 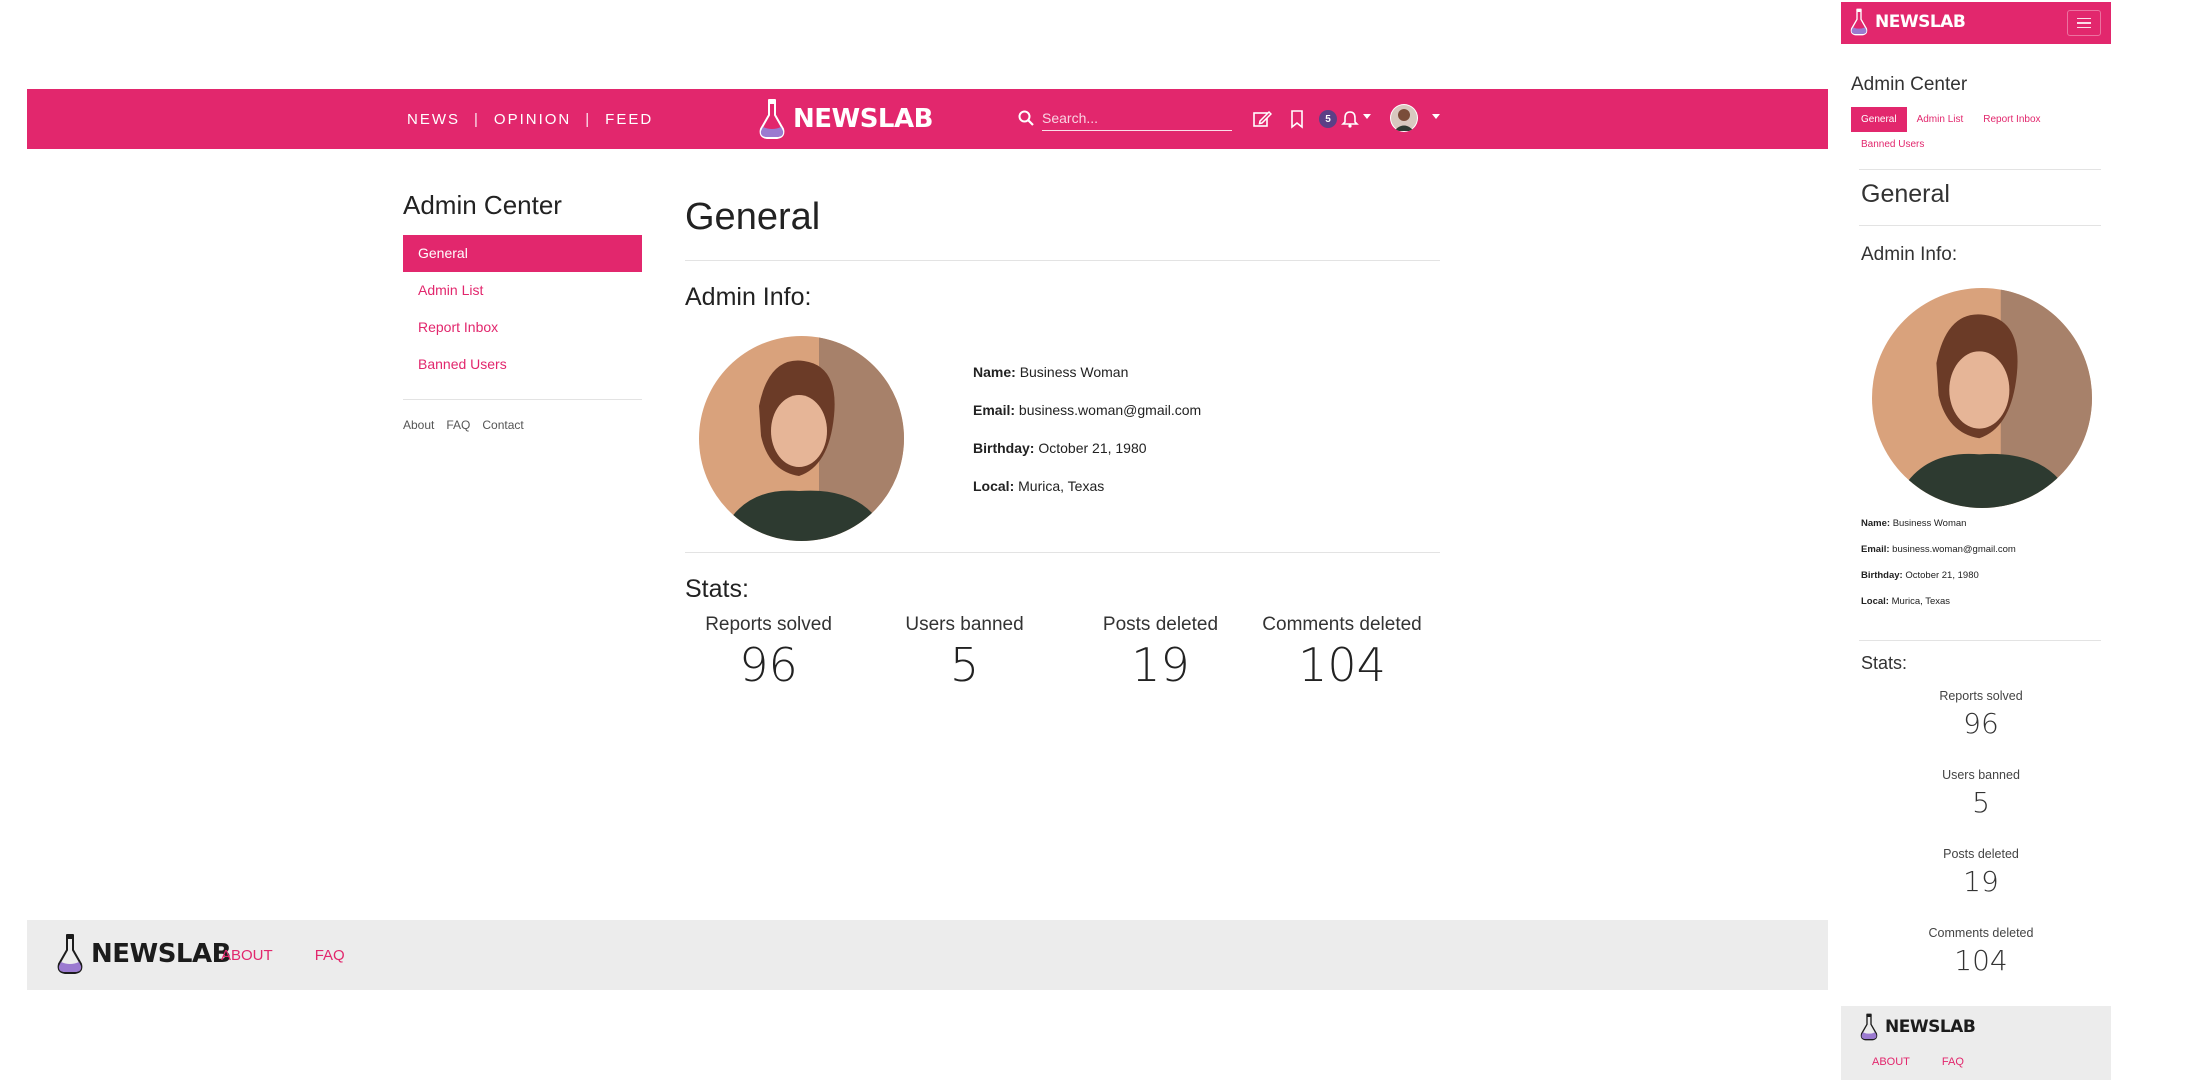 I want to click on mobile-navbar: NEWSLAB, so click(x=1976, y=23).